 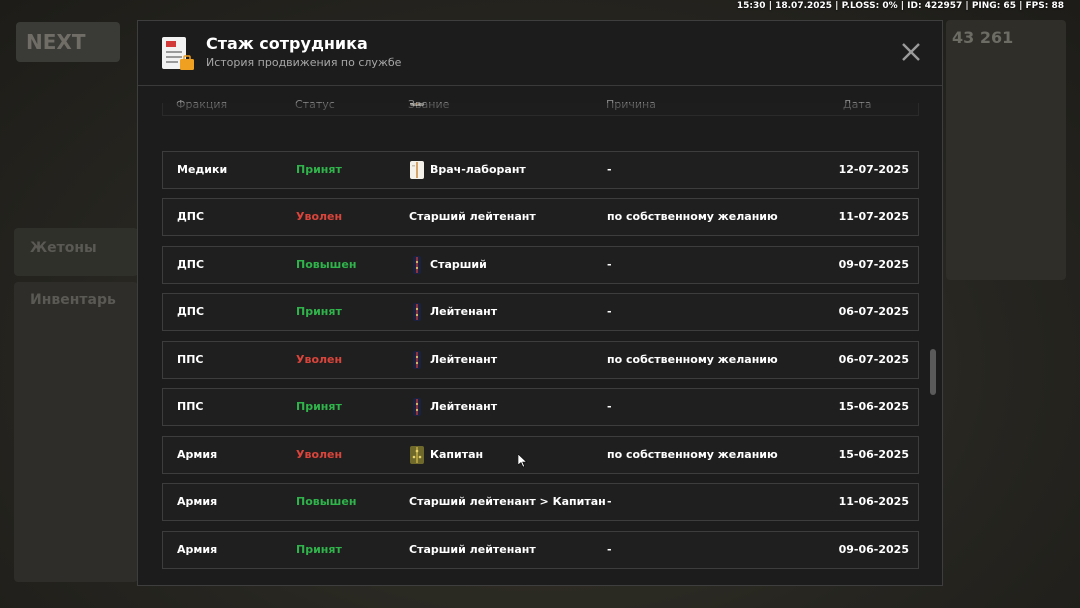 I want to click on modal-title: Стаж сотрудника, so click(x=287, y=43).